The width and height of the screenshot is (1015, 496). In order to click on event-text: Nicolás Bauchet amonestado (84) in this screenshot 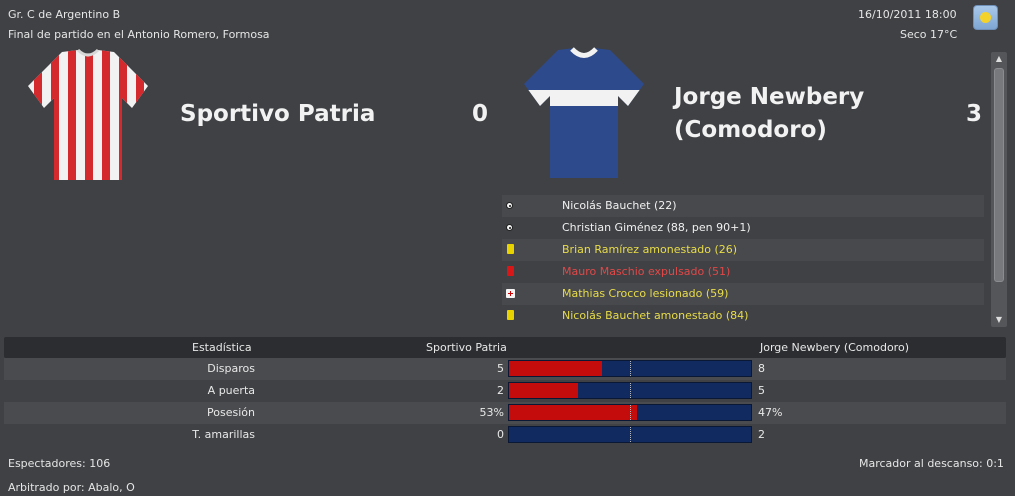, I will do `click(655, 316)`.